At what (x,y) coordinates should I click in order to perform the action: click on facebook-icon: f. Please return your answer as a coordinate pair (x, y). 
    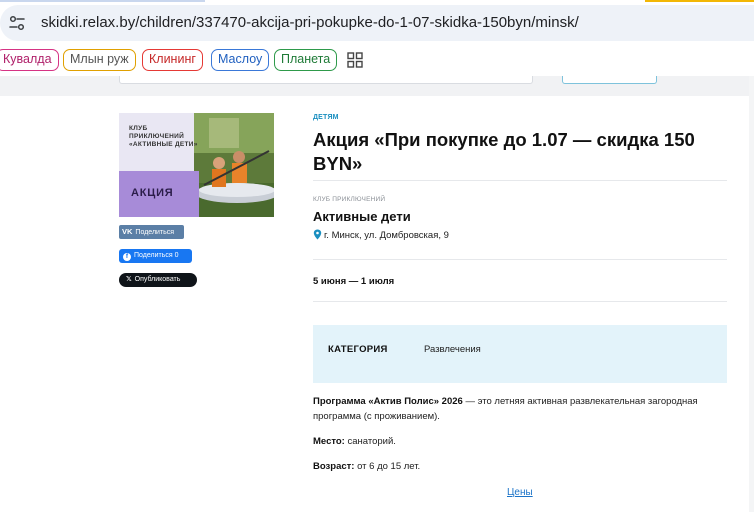
    Looking at the image, I should click on (127, 257).